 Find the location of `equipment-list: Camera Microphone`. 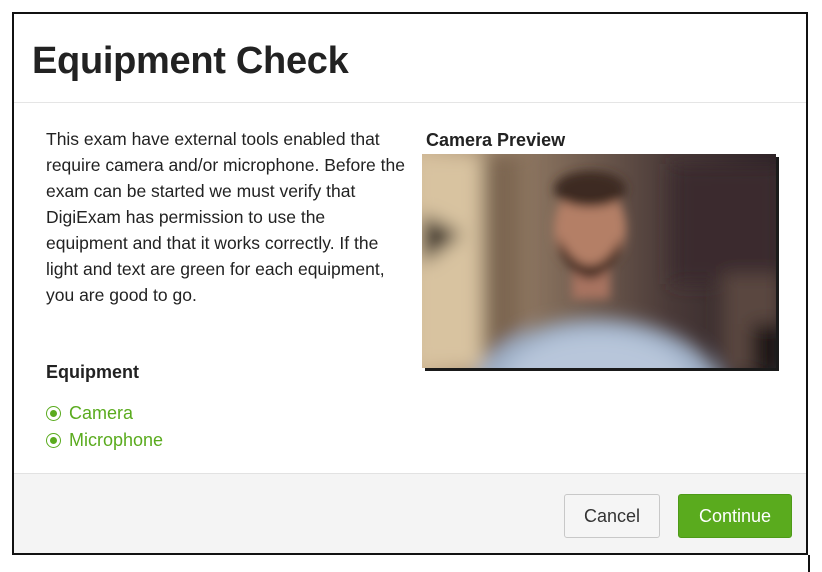

equipment-list: Camera Microphone is located at coordinates (104, 427).